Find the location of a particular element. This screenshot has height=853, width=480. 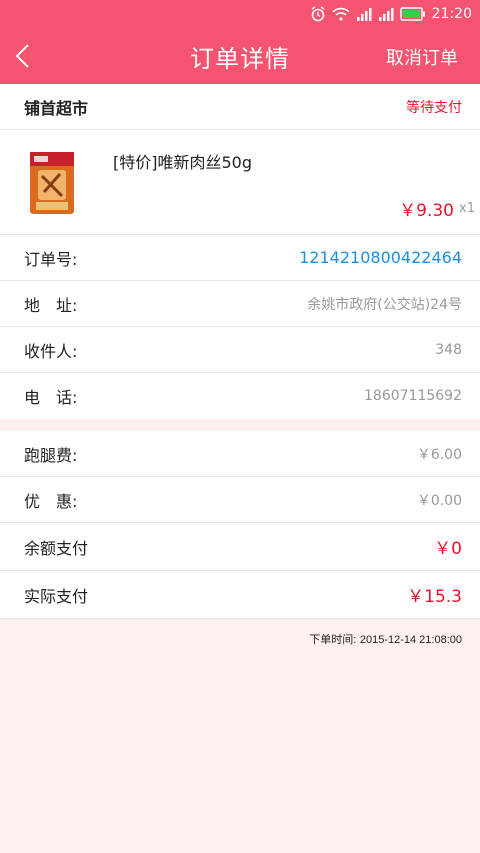

alarm-icon is located at coordinates (318, 14).